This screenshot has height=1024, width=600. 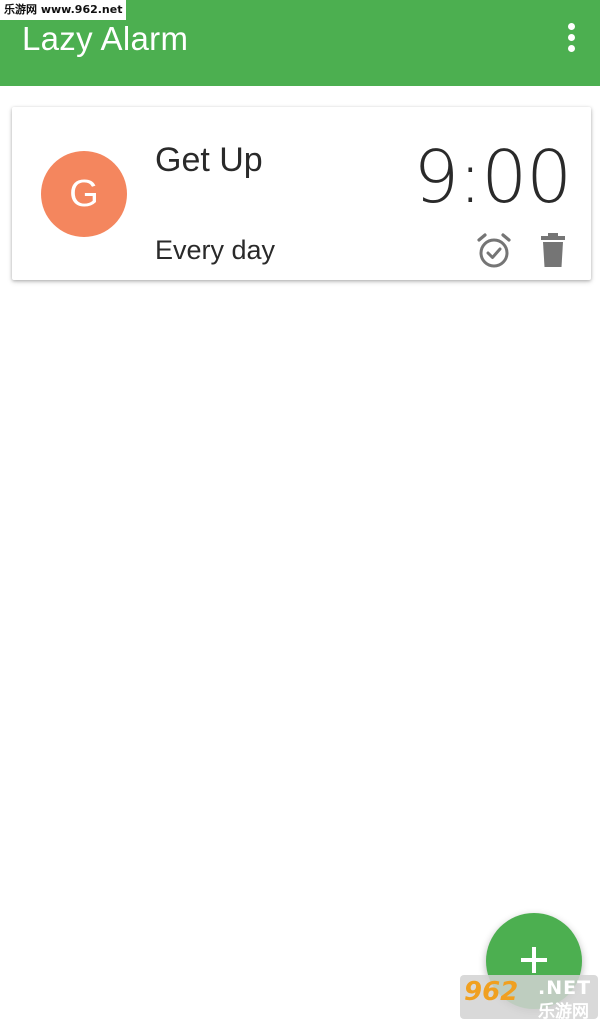 I want to click on alarm-on-icon, so click(x=494, y=251).